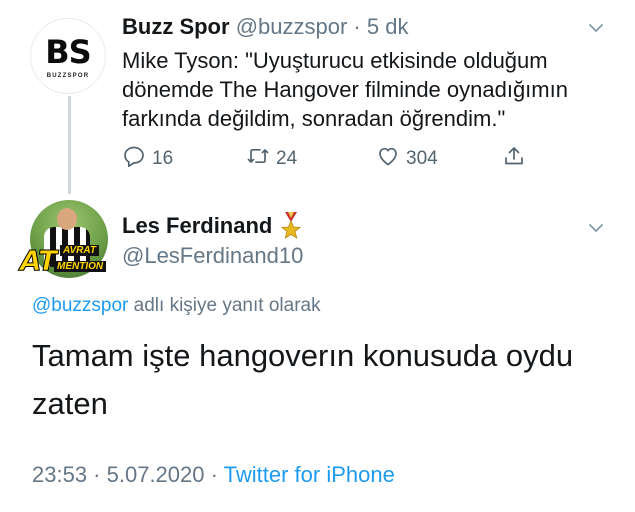 This screenshot has width=635, height=512. Describe the element at coordinates (67, 260) in the screenshot. I see `avatar-badge: AT AVRAT MENTION` at that location.